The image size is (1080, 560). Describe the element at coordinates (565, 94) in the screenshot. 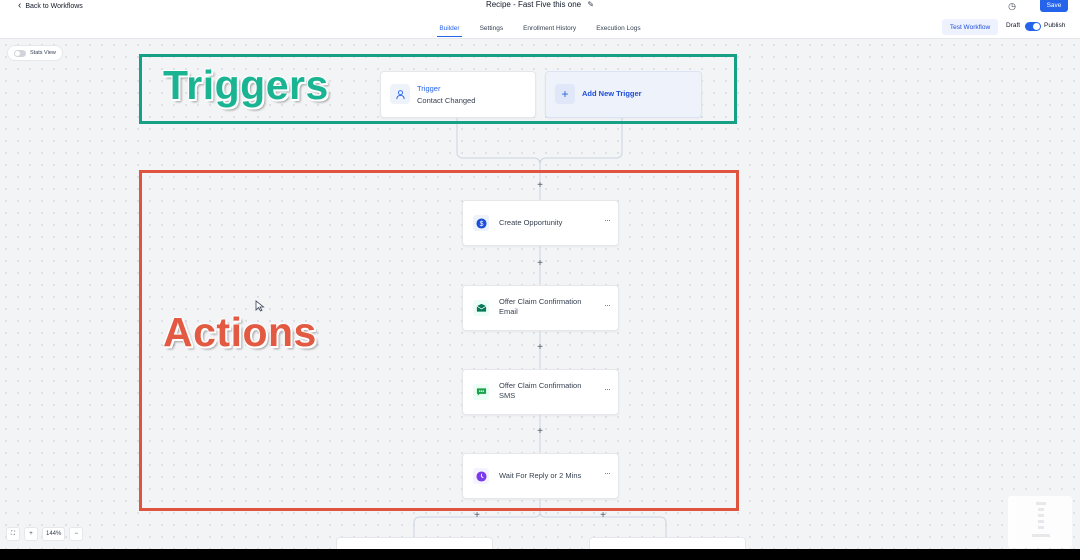

I see `plus-icon: +` at that location.